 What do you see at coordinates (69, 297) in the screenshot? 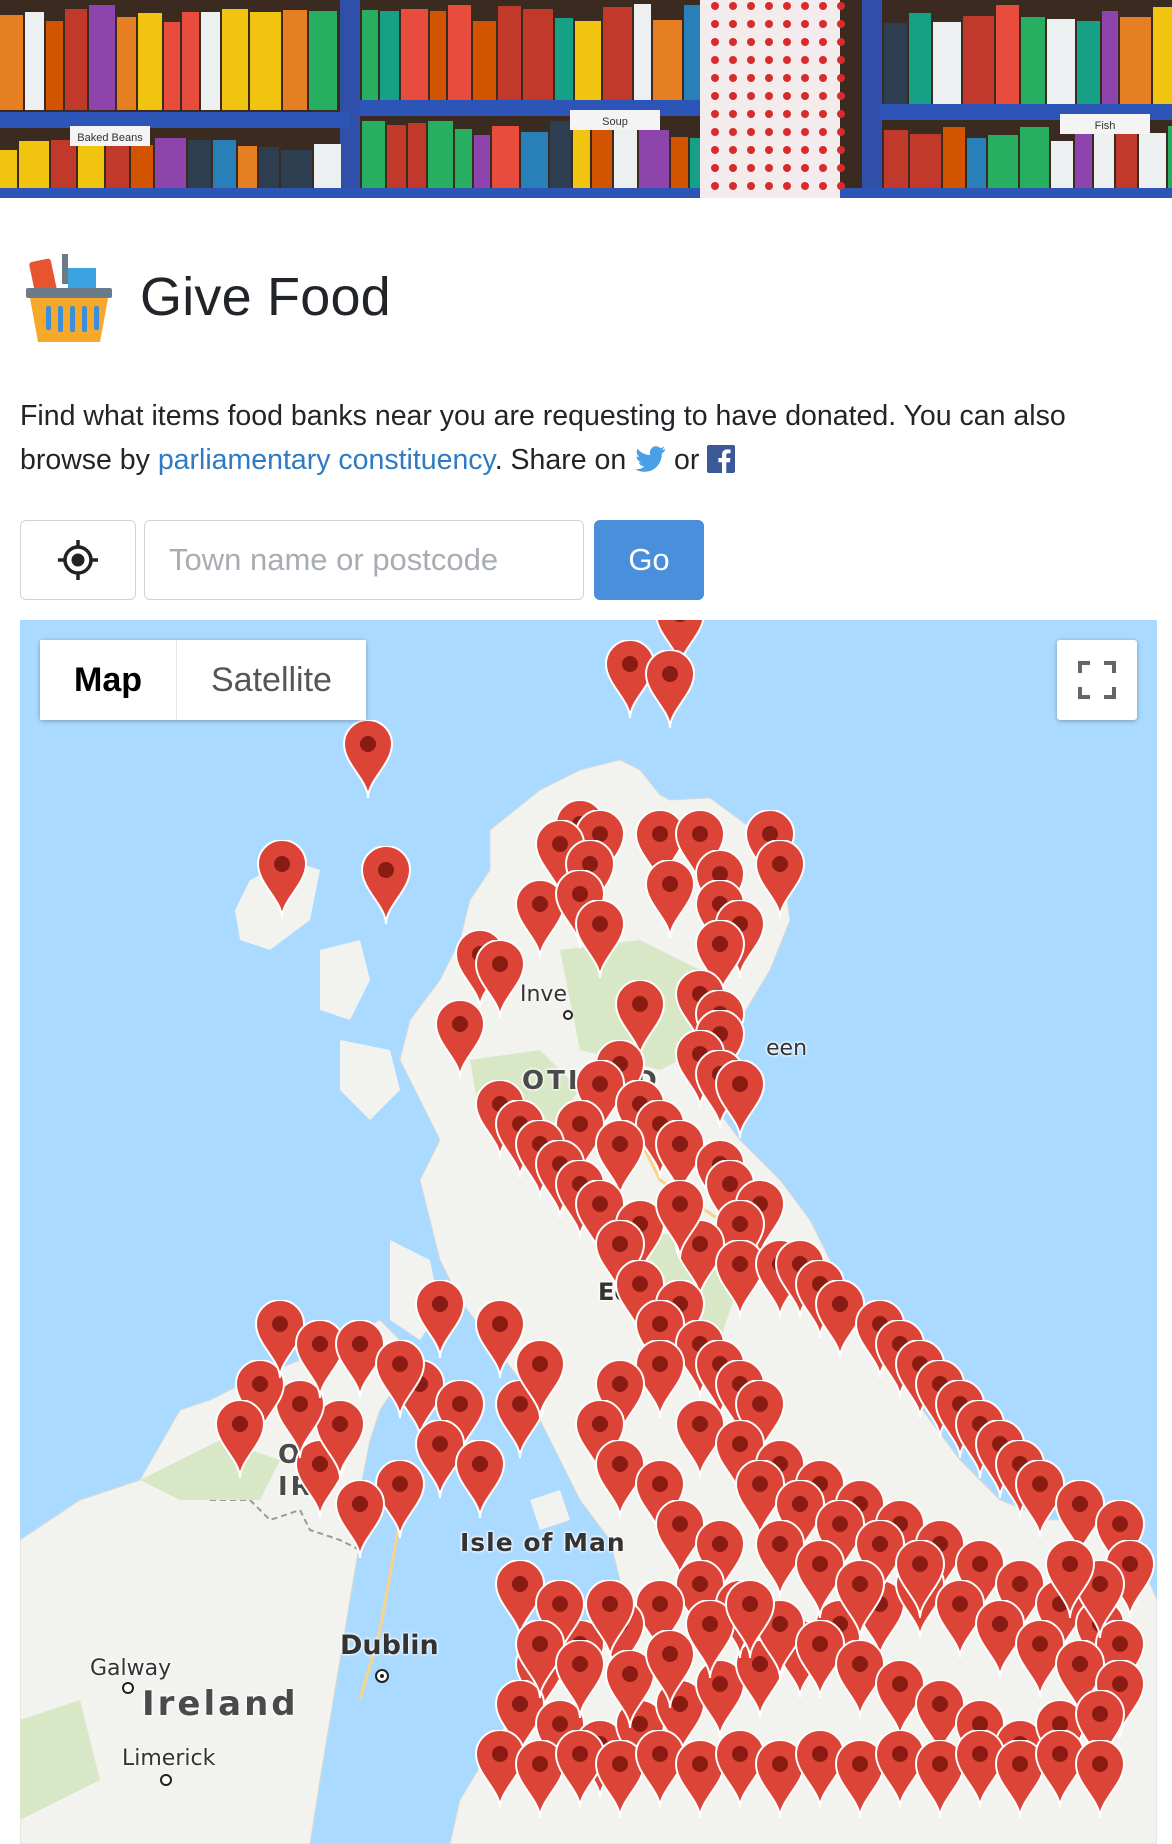
I see `basket-icon` at bounding box center [69, 297].